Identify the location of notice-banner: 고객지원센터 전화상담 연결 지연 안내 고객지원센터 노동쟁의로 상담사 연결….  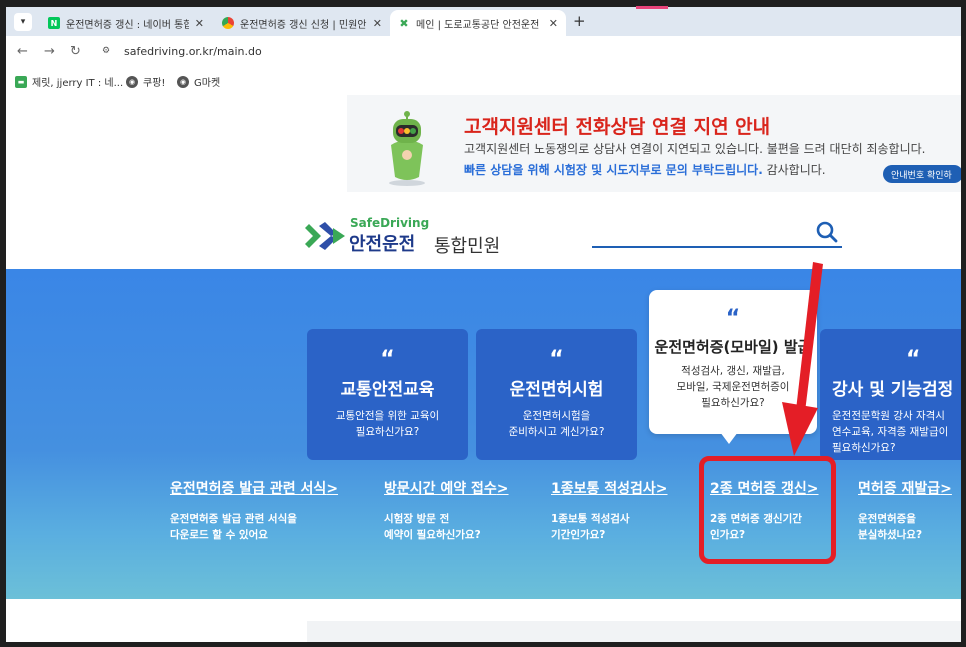
(655, 143).